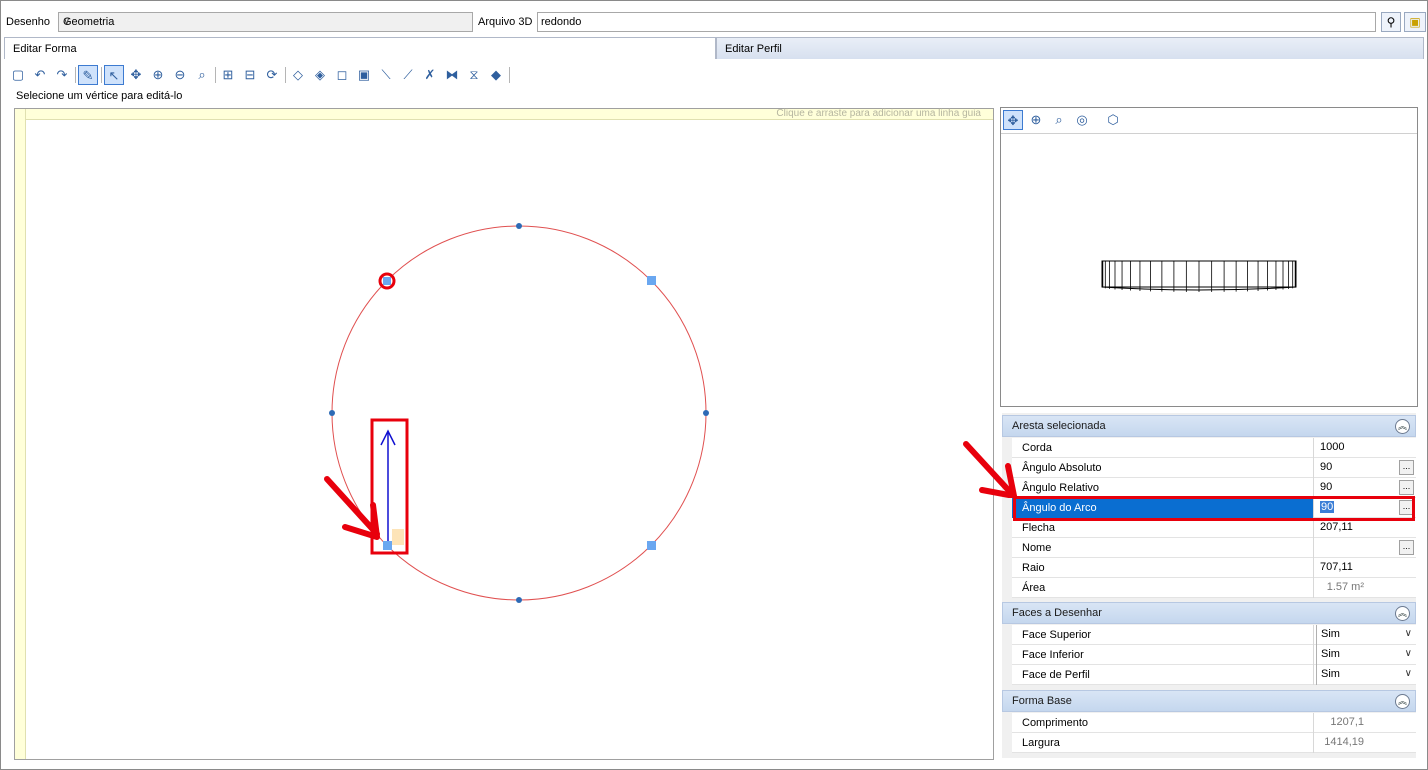  I want to click on add-vertex-icon: ⊞, so click(228, 75).